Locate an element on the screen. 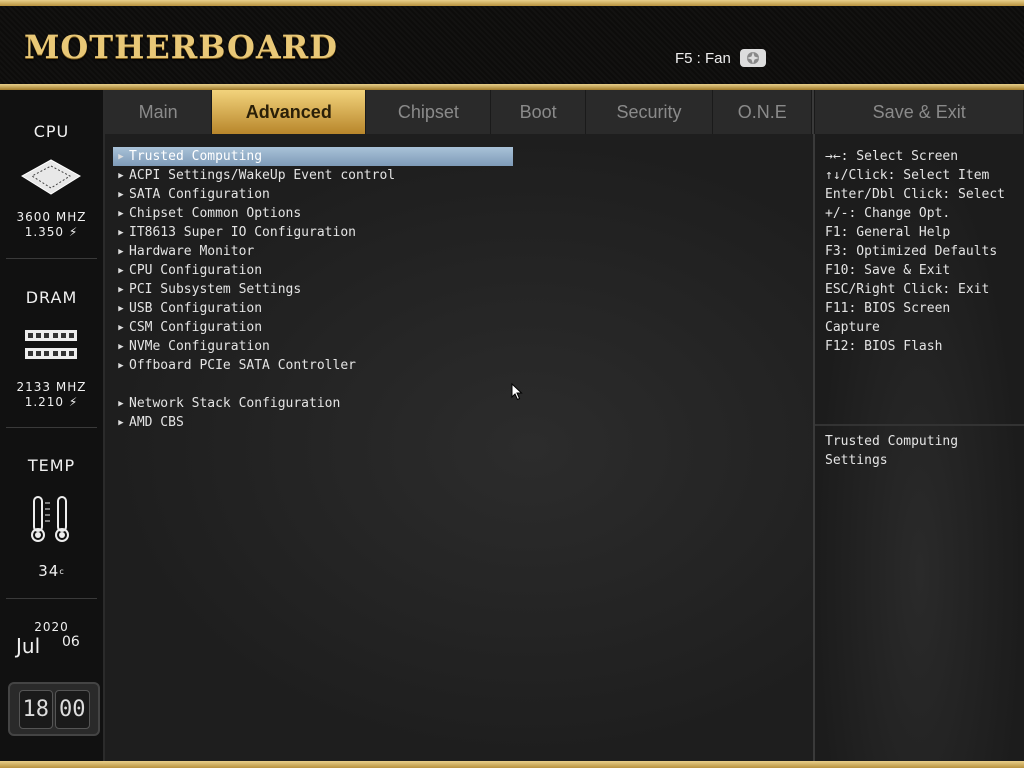 Image resolution: width=1024 pixels, height=768 pixels. help-key-line: →←: Select Screen is located at coordinates (892, 156).